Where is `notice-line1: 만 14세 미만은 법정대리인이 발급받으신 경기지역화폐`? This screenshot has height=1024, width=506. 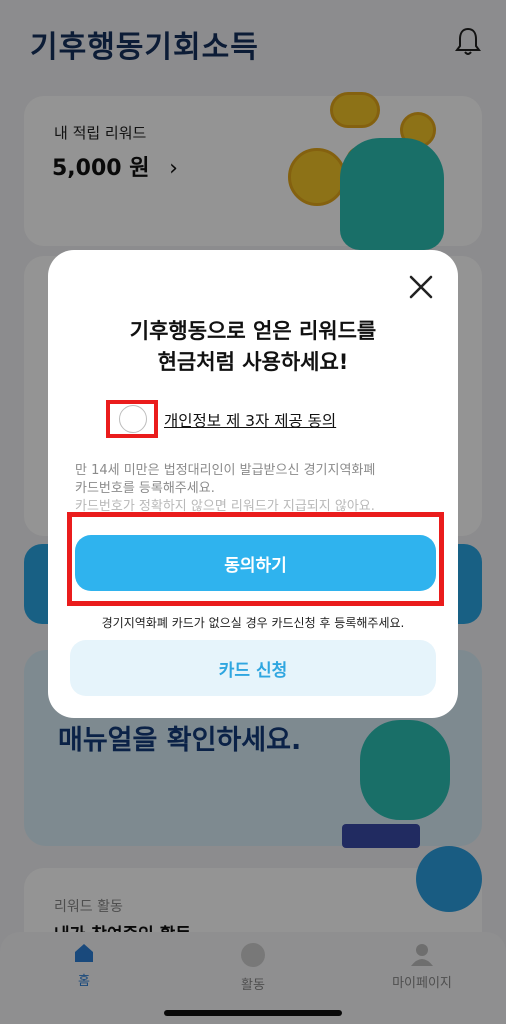
notice-line1: 만 14세 미만은 법정대리인이 발급받으신 경기지역화폐 is located at coordinates (225, 470).